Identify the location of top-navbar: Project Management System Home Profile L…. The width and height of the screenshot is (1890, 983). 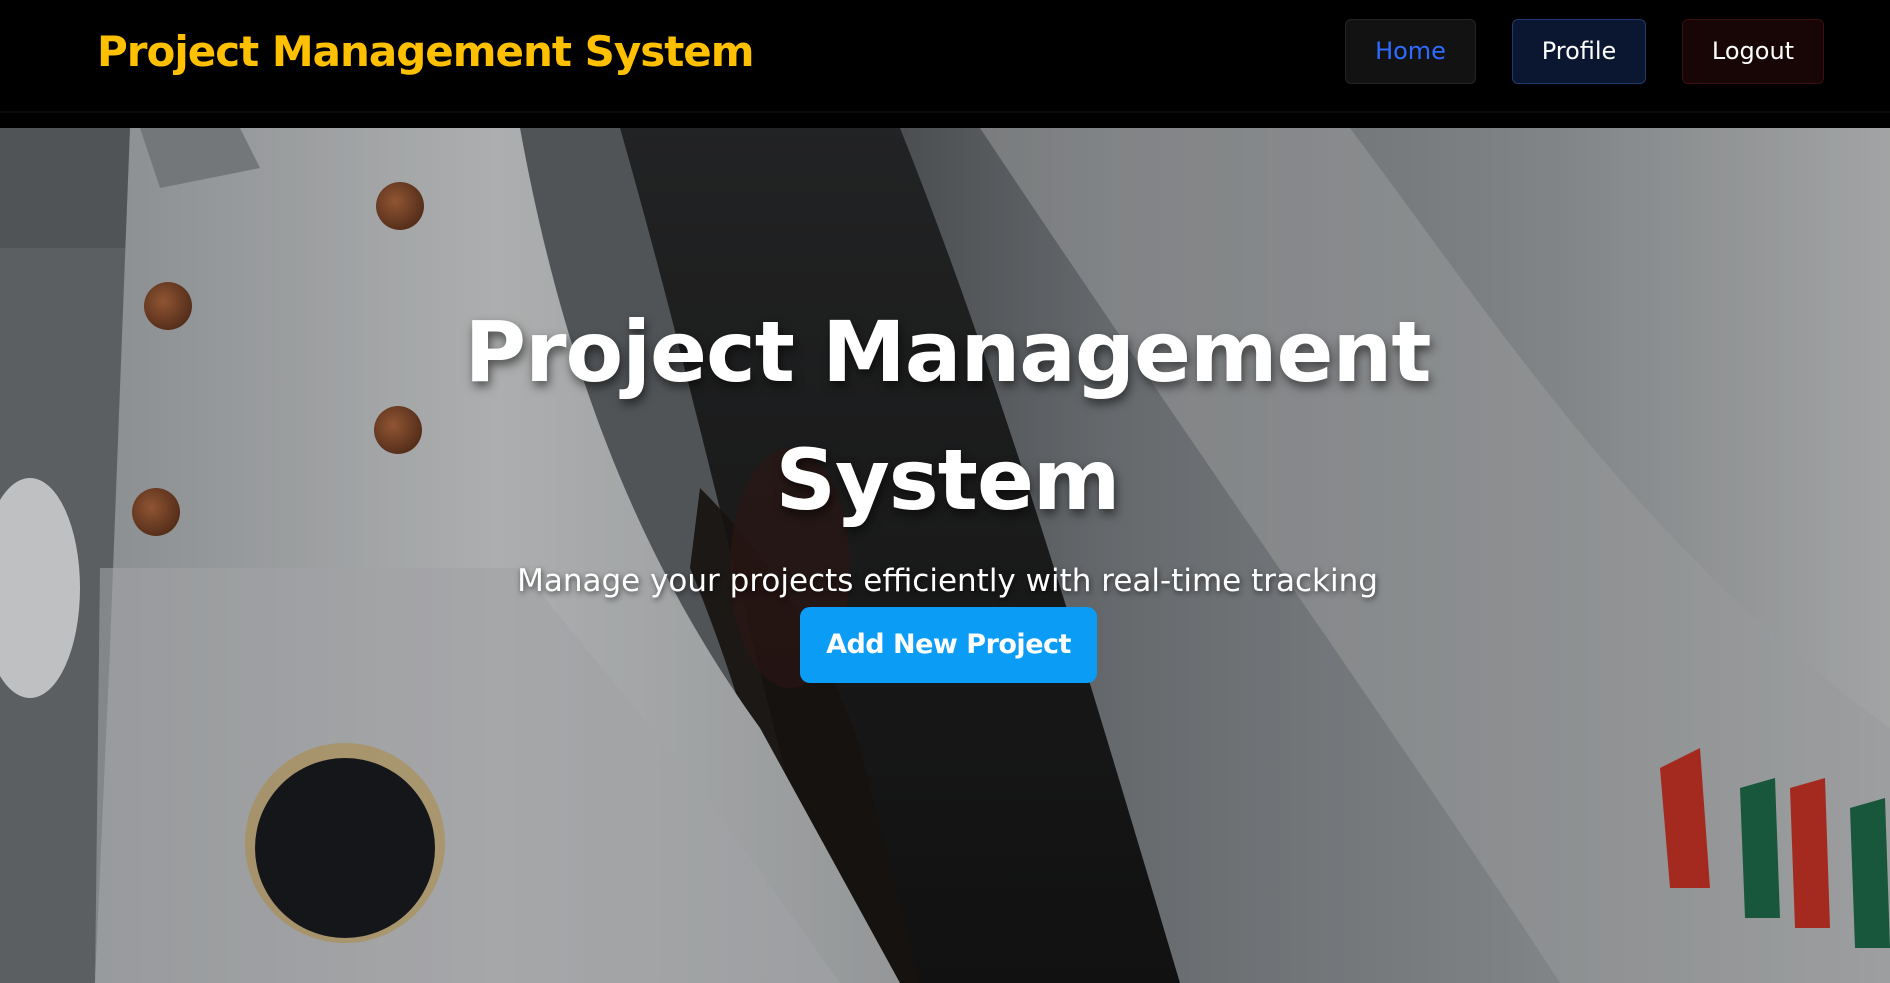
(945, 56).